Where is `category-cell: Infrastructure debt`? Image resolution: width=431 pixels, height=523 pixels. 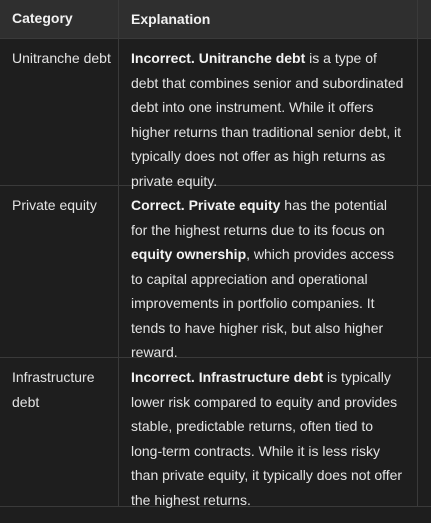
category-cell: Infrastructure debt is located at coordinates (53, 389).